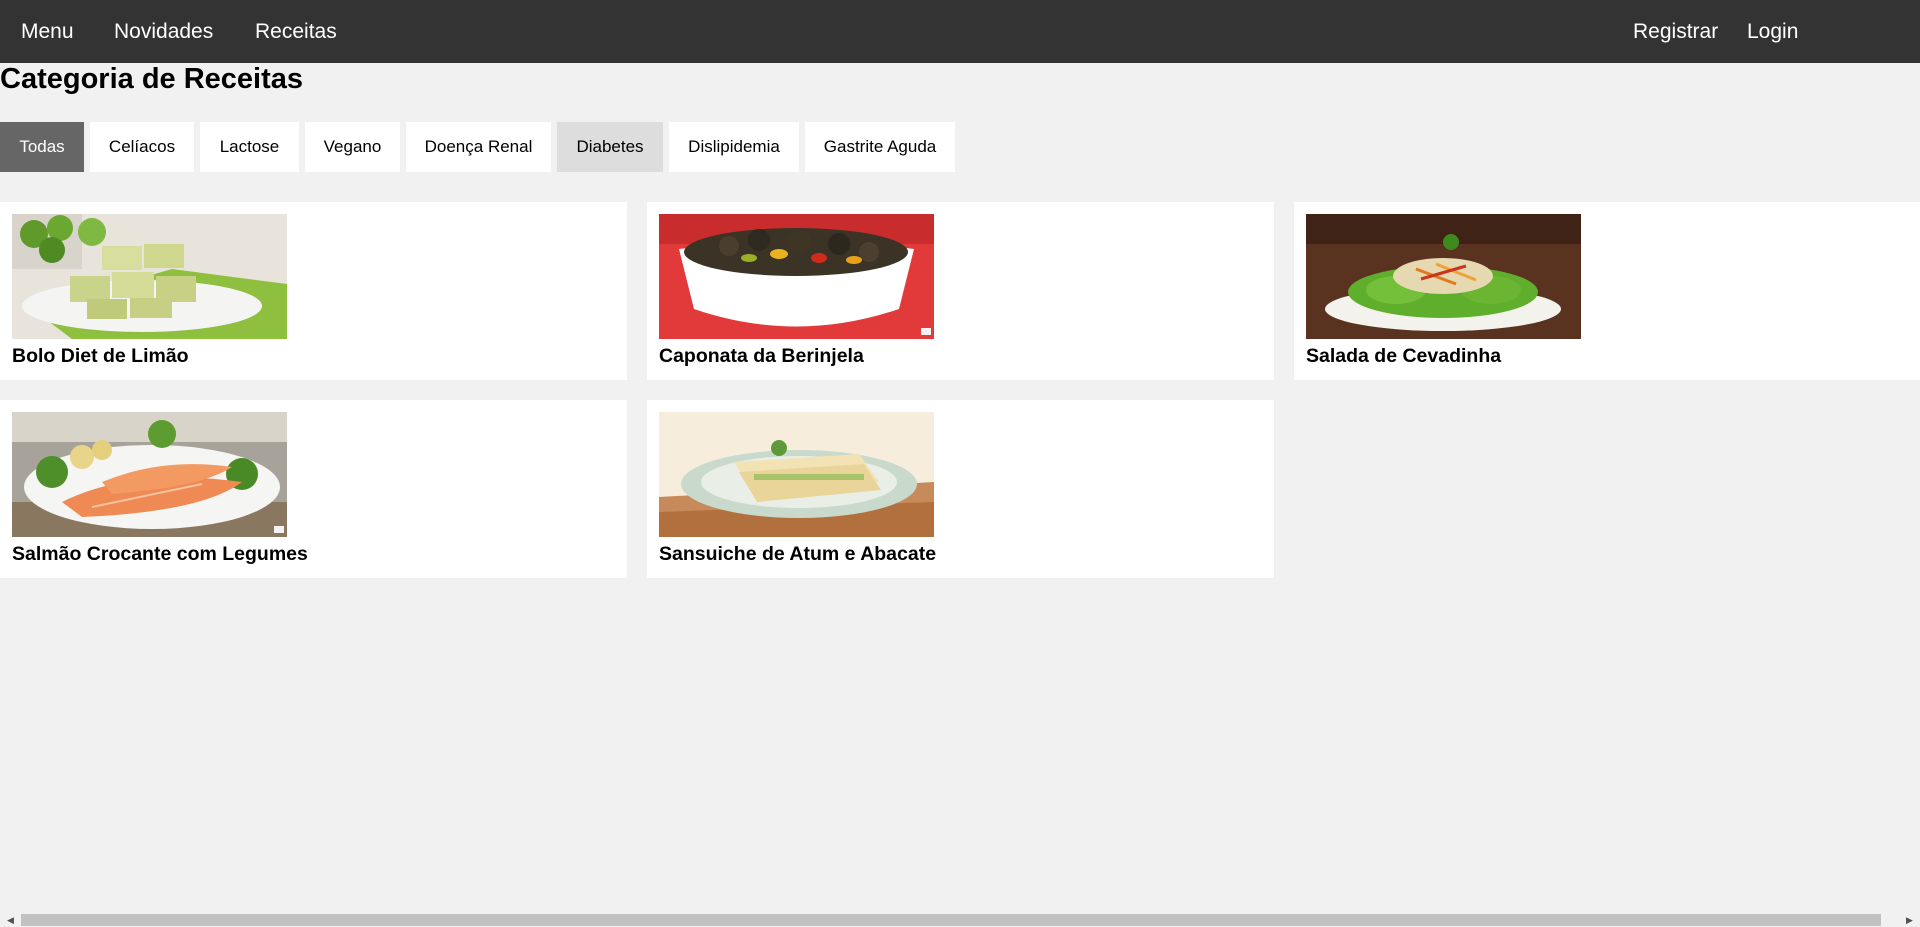 The image size is (1920, 927). I want to click on filter-vegano: Vegano, so click(352, 147).